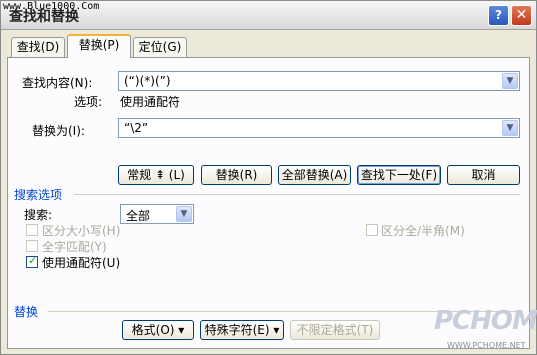 This screenshot has width=537, height=355. I want to click on half-full-width-checkbox, so click(372, 230).